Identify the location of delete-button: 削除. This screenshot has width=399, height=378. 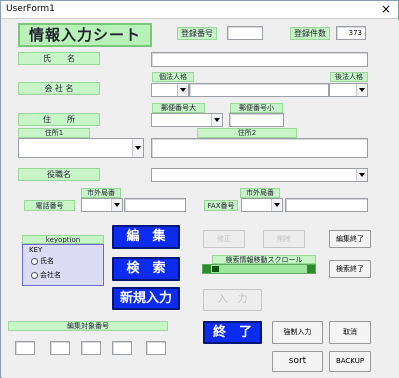
(284, 239).